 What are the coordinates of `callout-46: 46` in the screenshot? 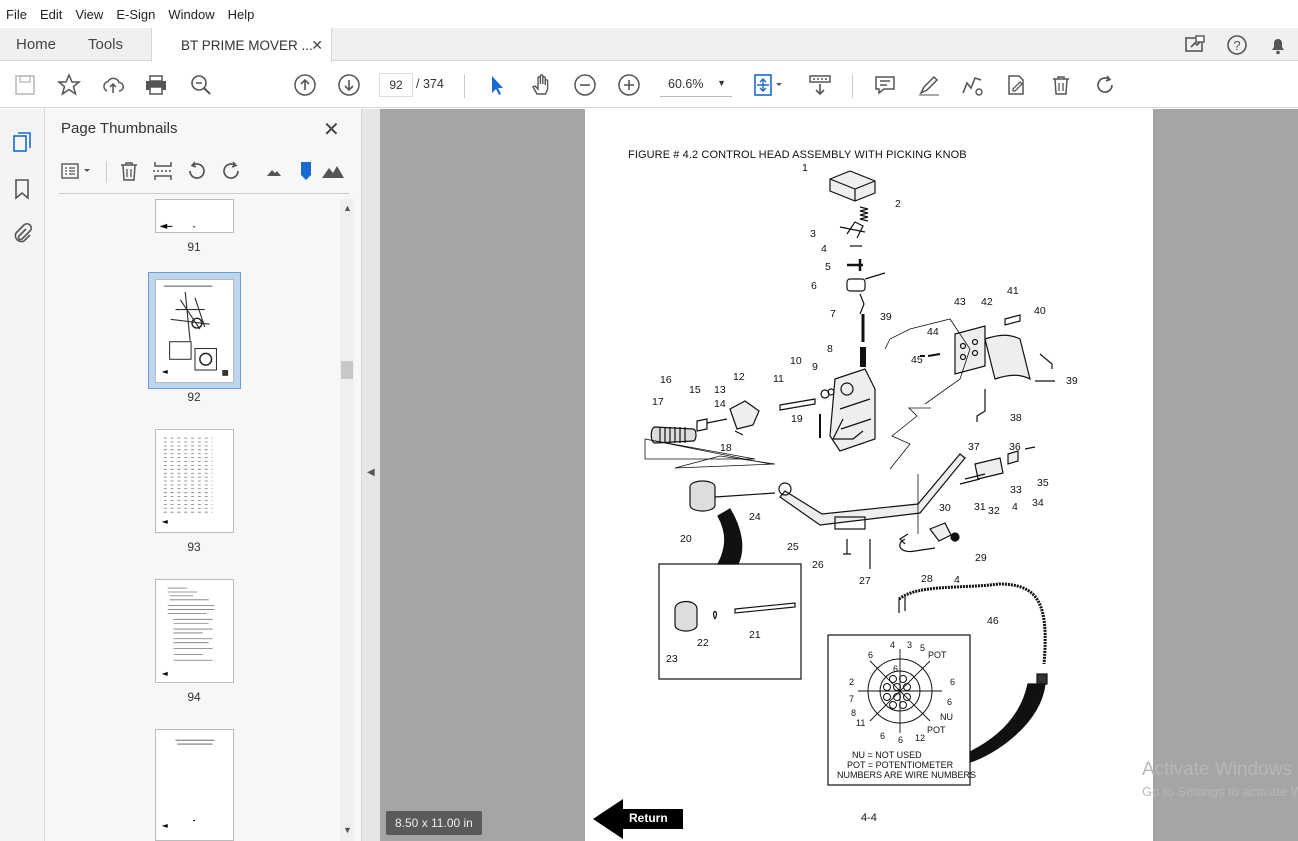 It's located at (993, 621).